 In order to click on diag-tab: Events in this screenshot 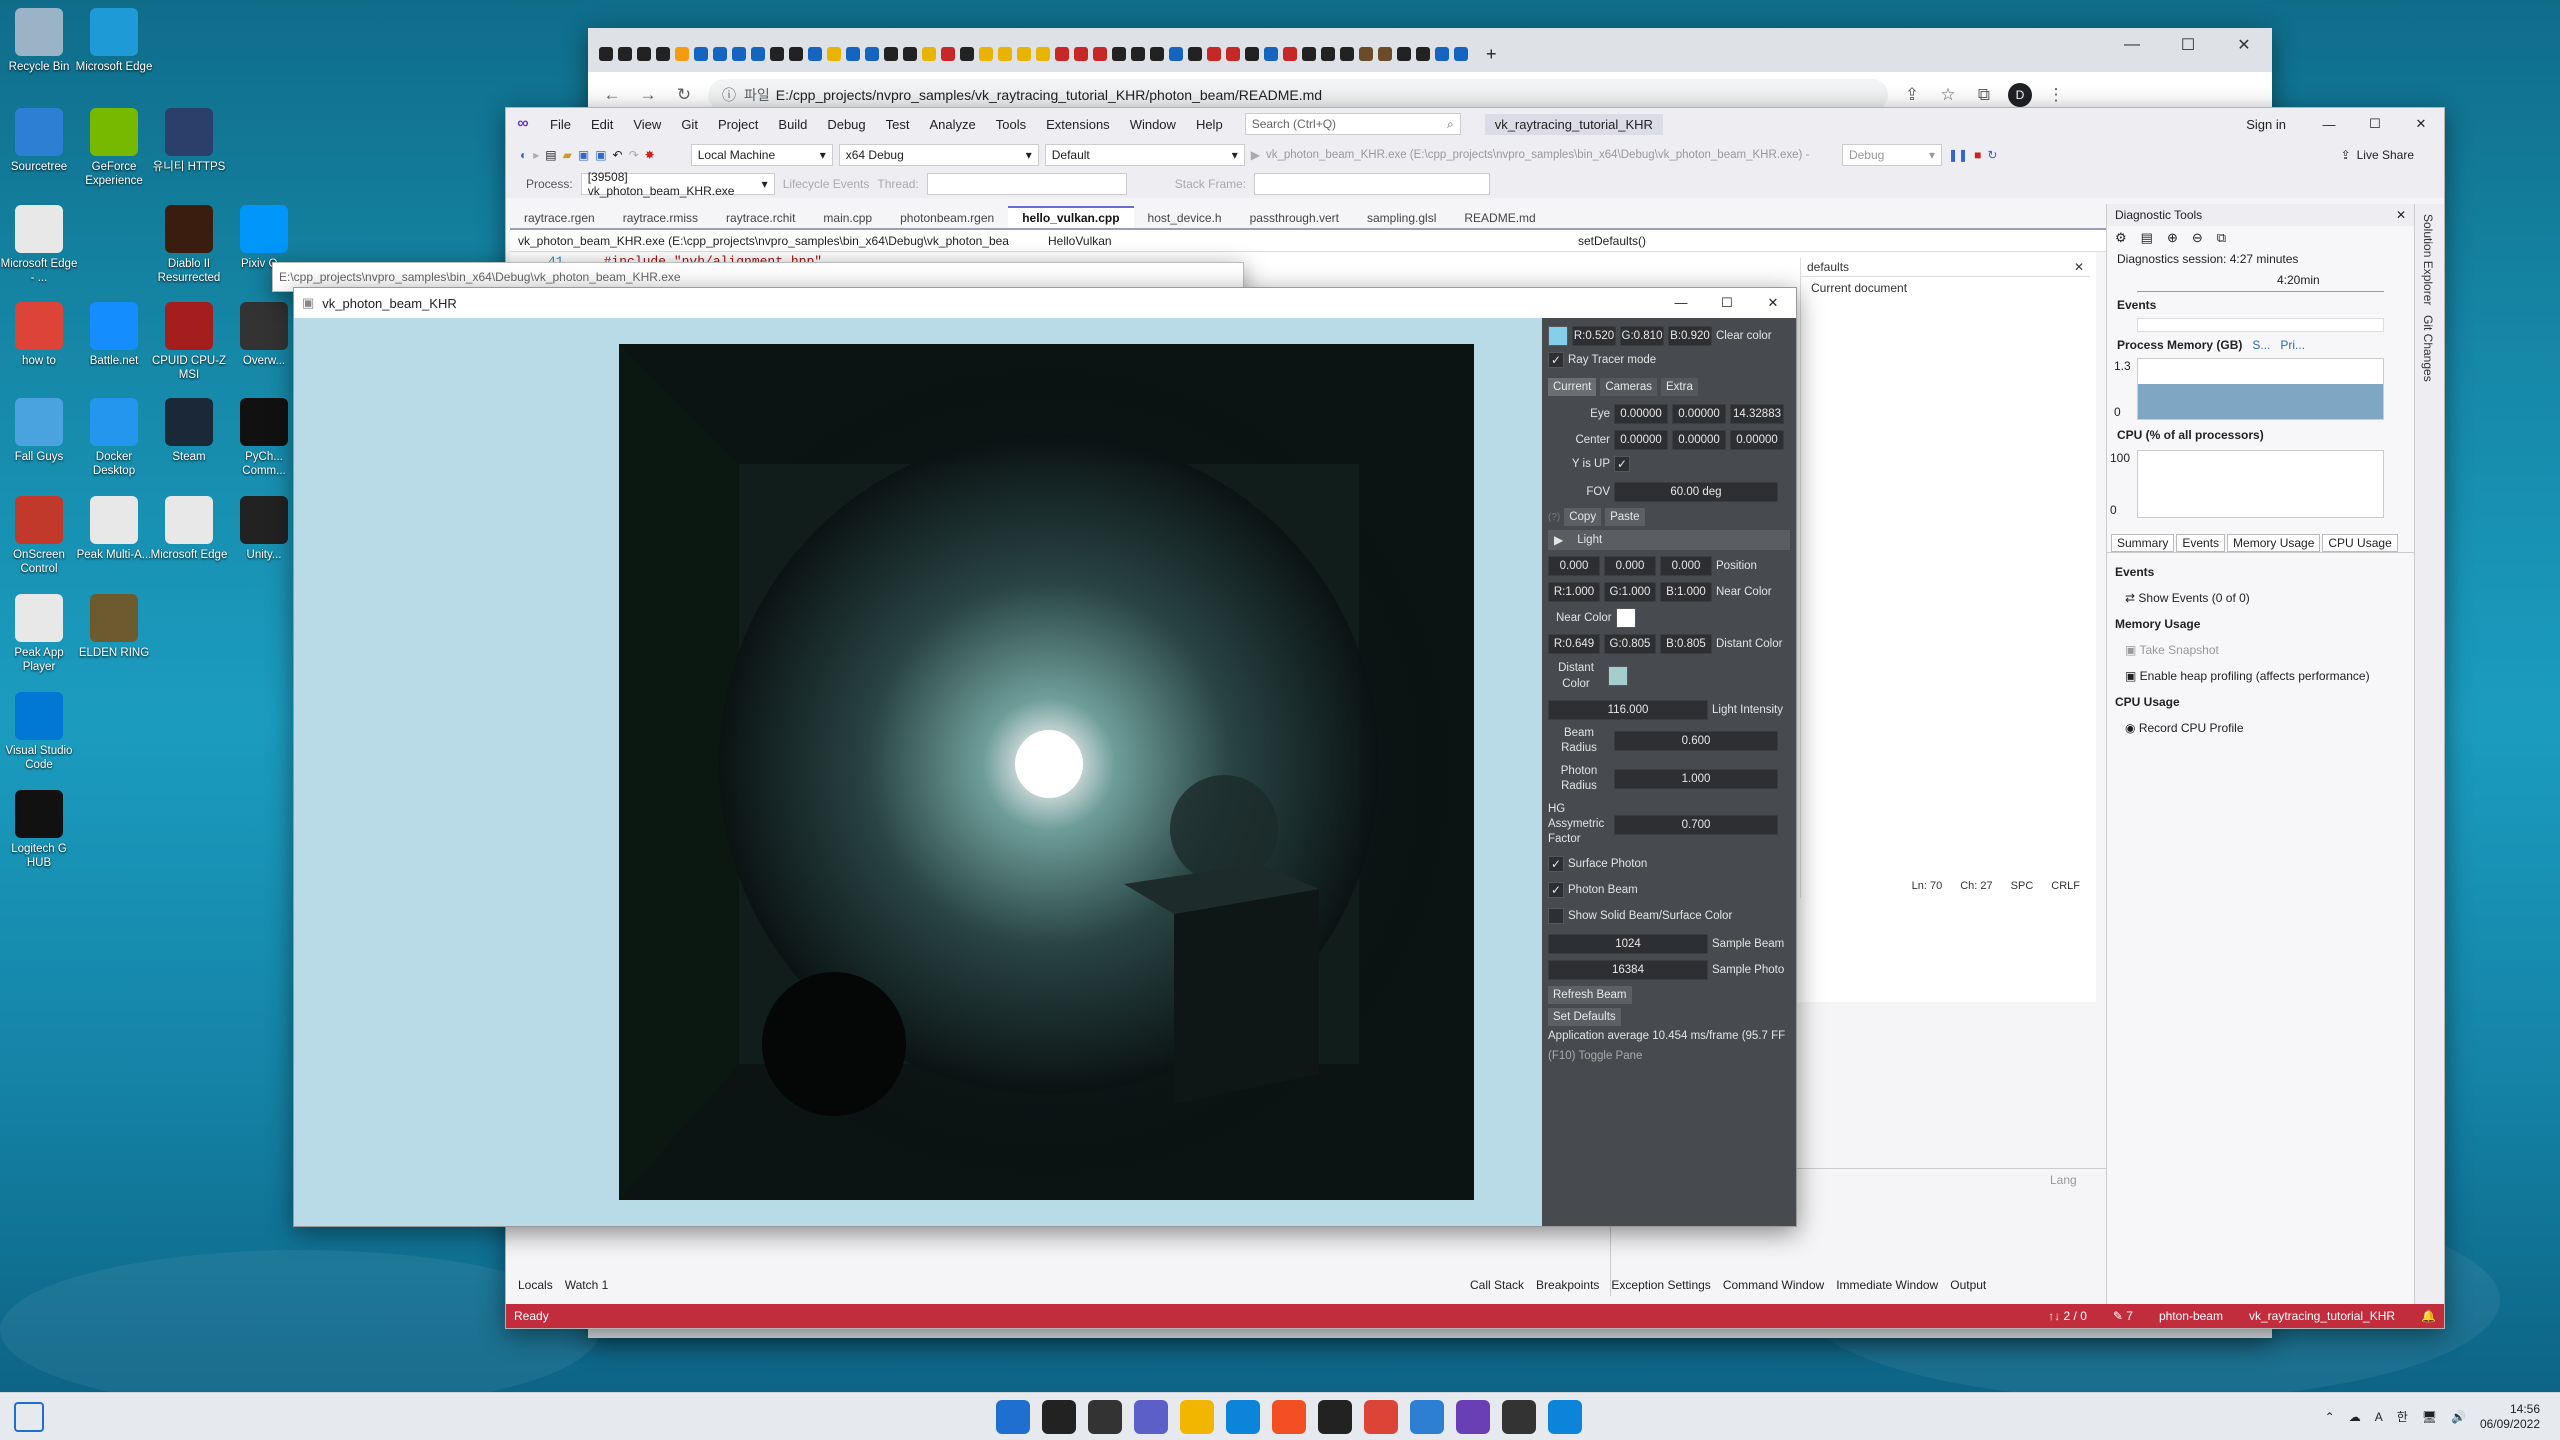, I will do `click(2201, 543)`.